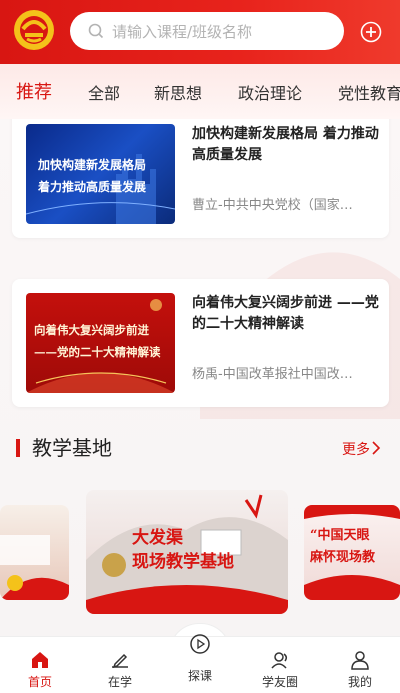 The width and height of the screenshot is (400, 693). I want to click on base-title-line1: “中国天眼, so click(340, 535).